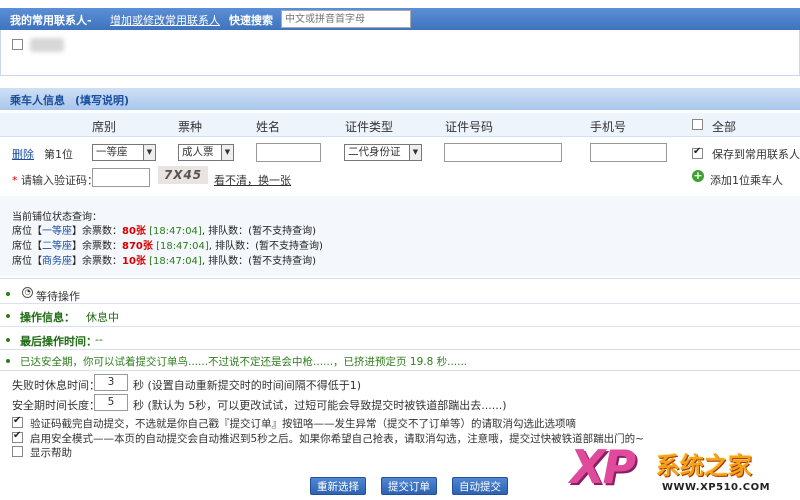 The width and height of the screenshot is (800, 500). I want to click on seat-class-value: 一等座, so click(112, 152).